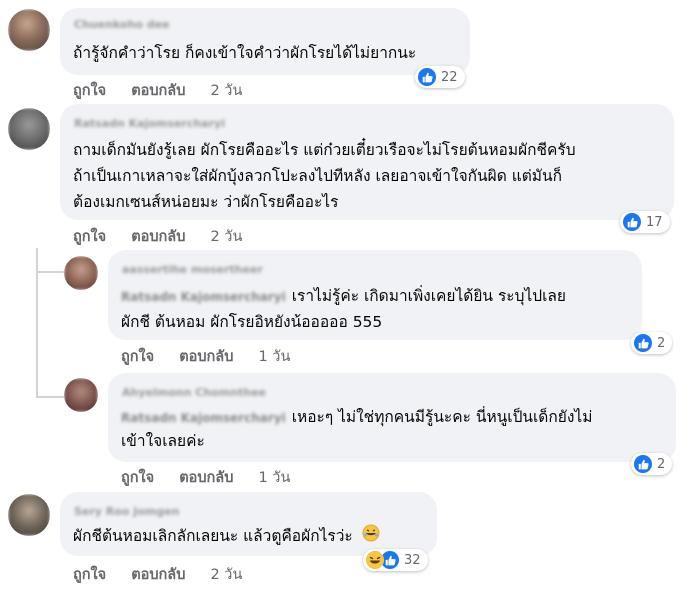  Describe the element at coordinates (412, 560) in the screenshot. I see `reaction-count: 32` at that location.